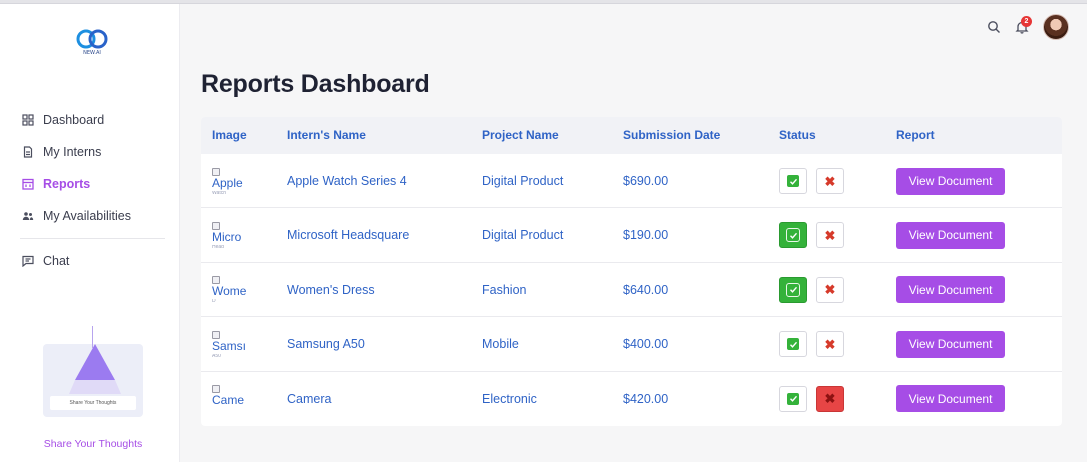 The image size is (1087, 462). I want to click on sidebar-item-dashboard: Dashboard, so click(90, 120).